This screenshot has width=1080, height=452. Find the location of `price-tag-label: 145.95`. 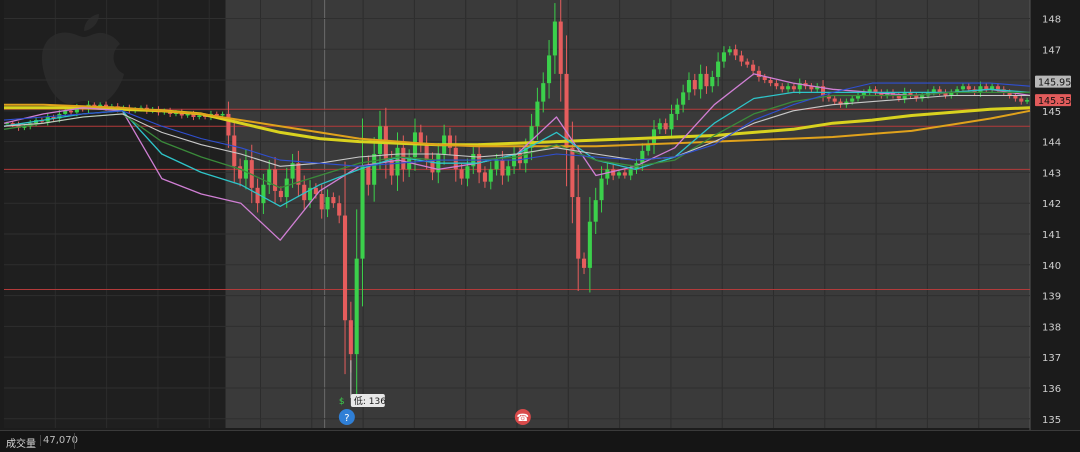

price-tag-label: 145.95 is located at coordinates (1054, 83).